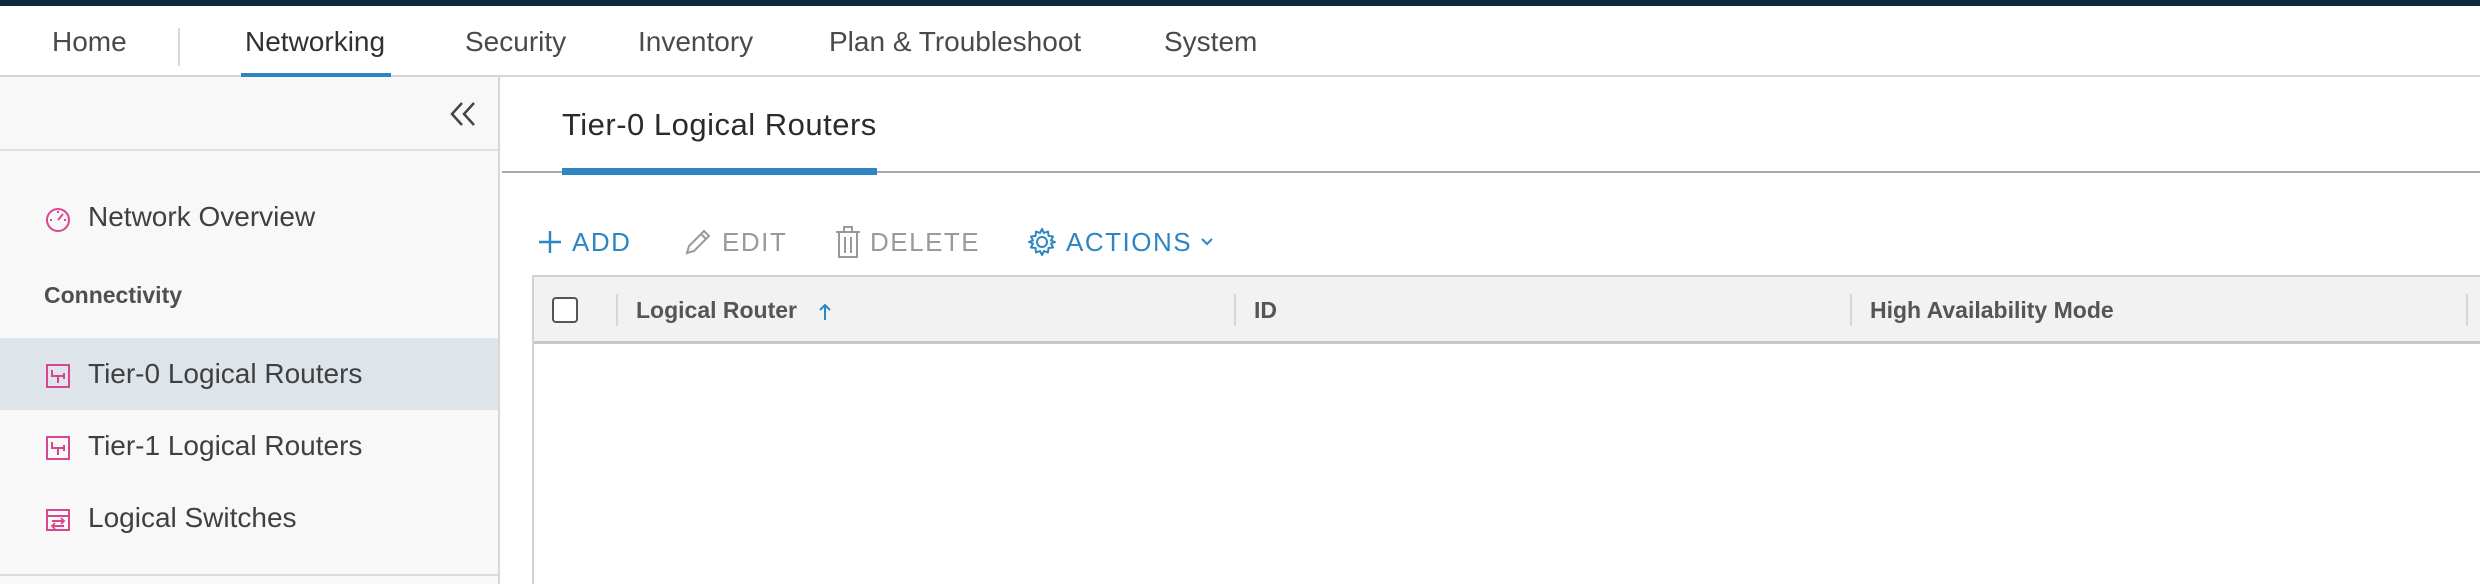  What do you see at coordinates (89, 40) in the screenshot?
I see `nav-home: Home` at bounding box center [89, 40].